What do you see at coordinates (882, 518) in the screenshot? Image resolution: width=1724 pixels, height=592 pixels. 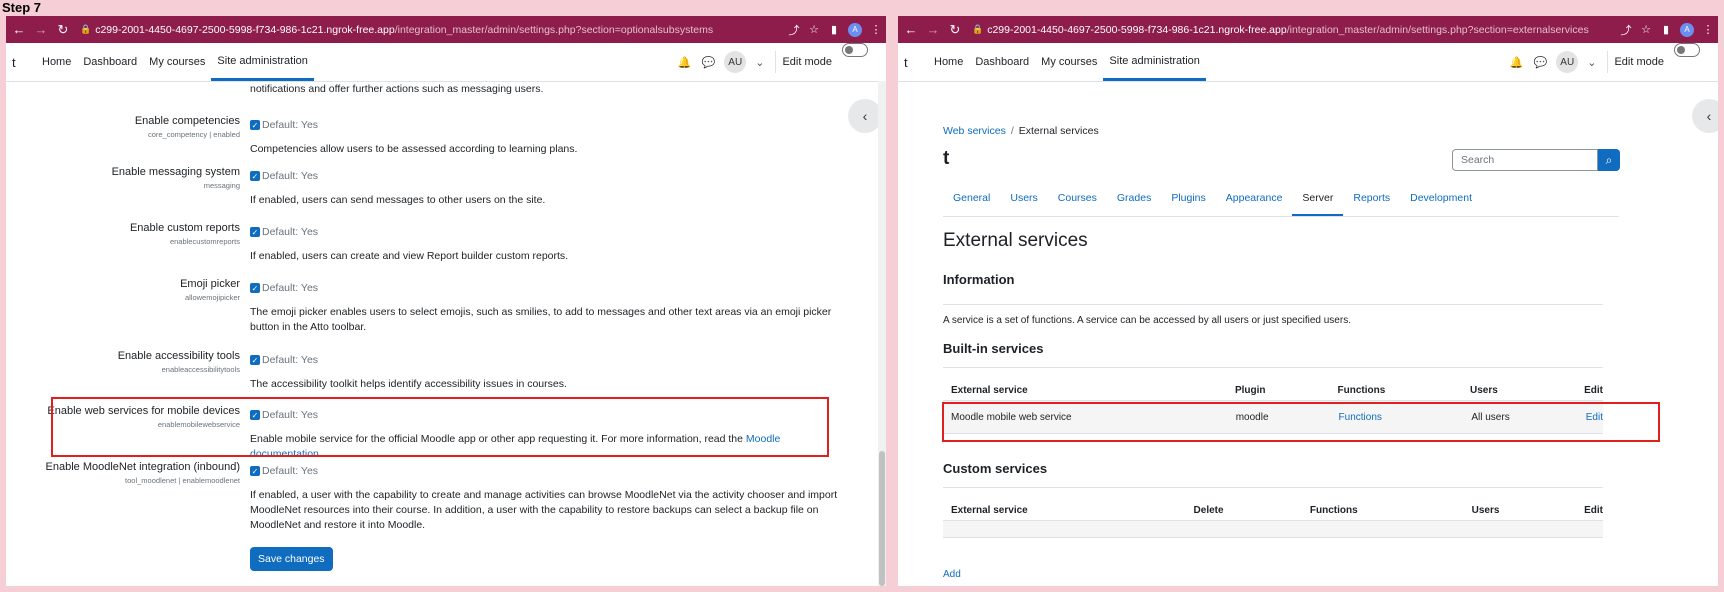 I see `scrollbar-thumb` at bounding box center [882, 518].